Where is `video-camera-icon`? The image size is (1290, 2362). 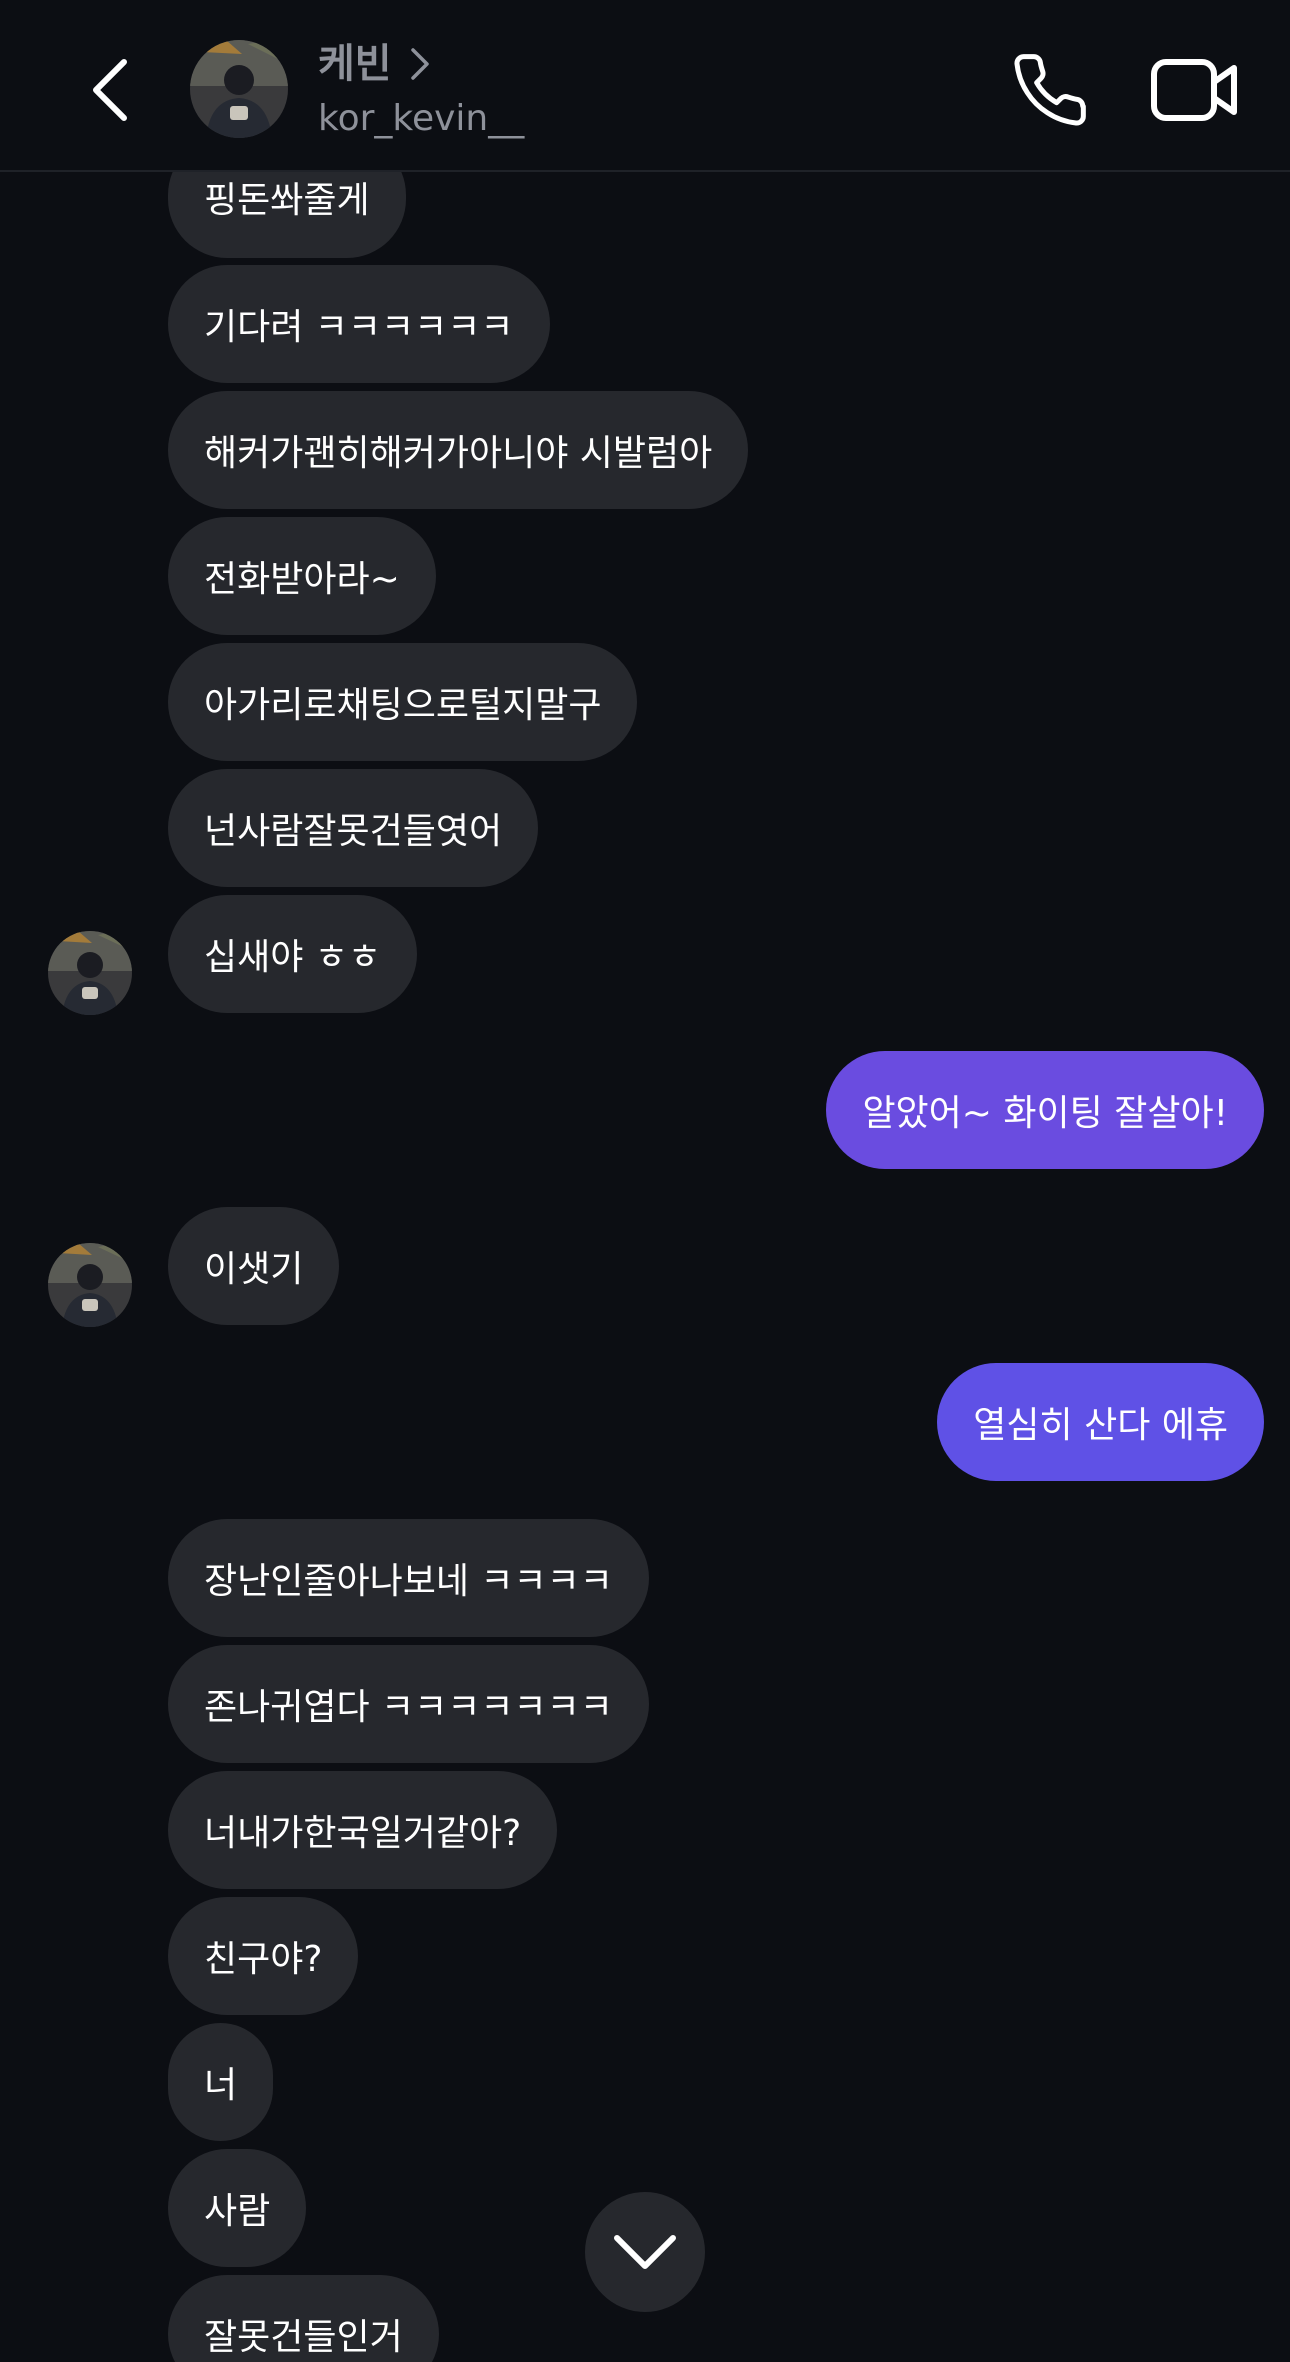 video-camera-icon is located at coordinates (1194, 90).